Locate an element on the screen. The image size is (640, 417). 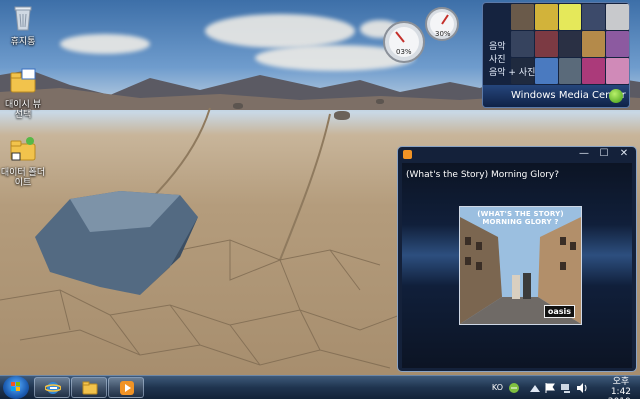
recycle-bin-icon is located at coordinates (23, 18).